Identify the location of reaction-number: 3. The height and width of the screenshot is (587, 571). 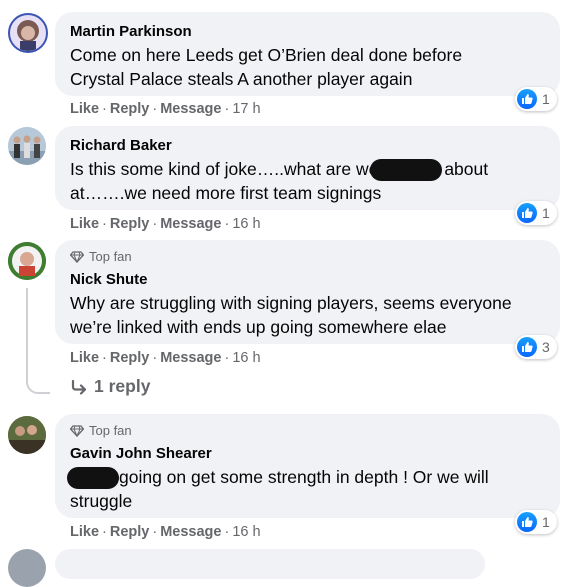
(546, 347).